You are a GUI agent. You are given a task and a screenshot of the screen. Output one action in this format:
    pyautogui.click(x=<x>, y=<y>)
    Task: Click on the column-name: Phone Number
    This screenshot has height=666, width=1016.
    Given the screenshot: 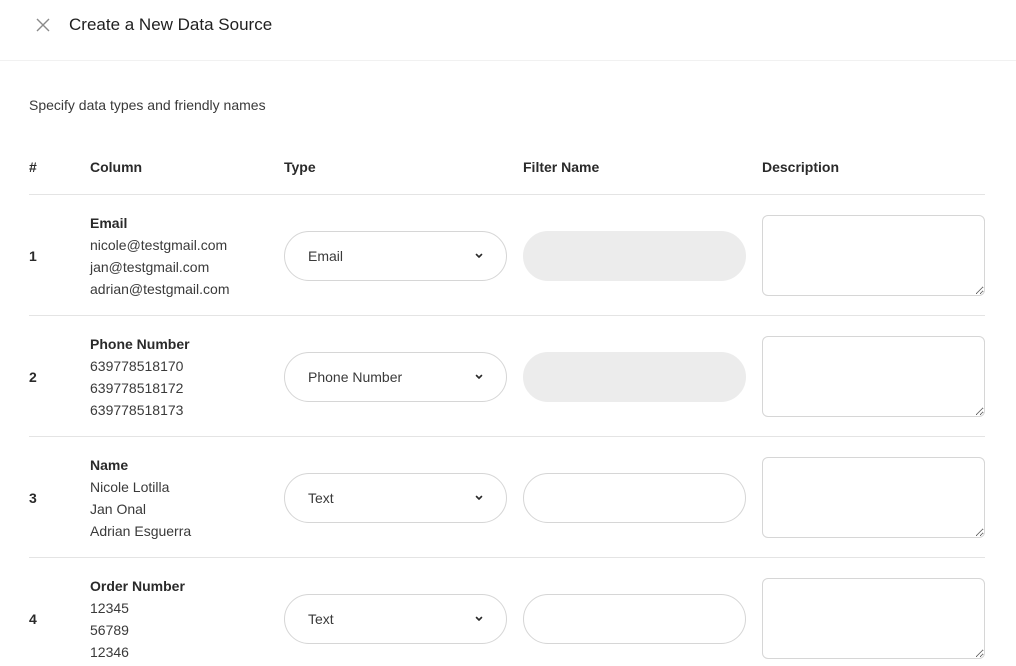 What is the action you would take?
    pyautogui.click(x=140, y=344)
    